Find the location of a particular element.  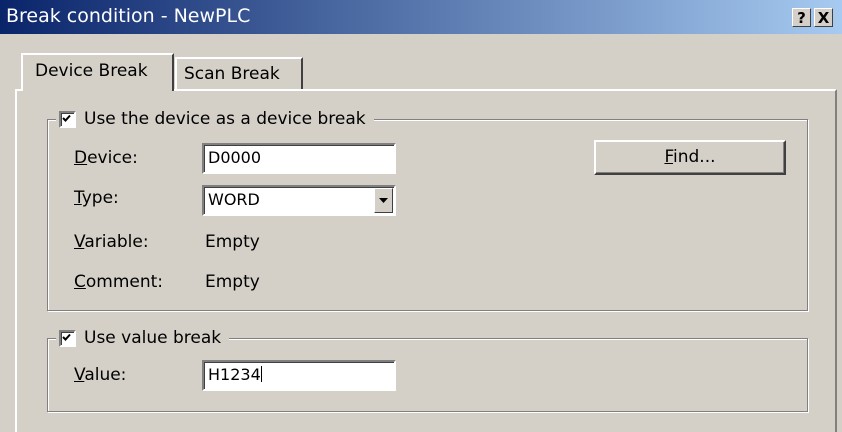

value-input: H1234 is located at coordinates (299, 375).